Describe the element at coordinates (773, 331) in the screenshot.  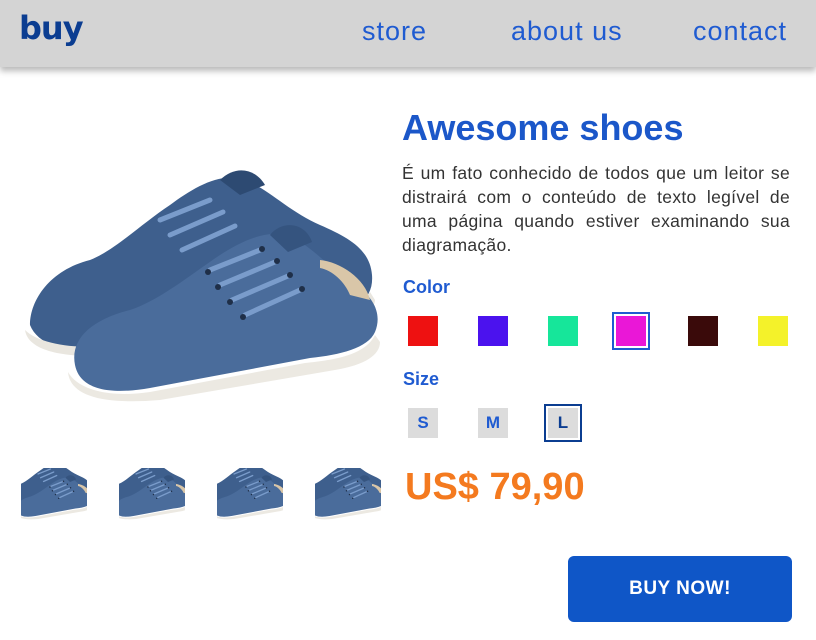
I see `color-swatch-yellow` at that location.